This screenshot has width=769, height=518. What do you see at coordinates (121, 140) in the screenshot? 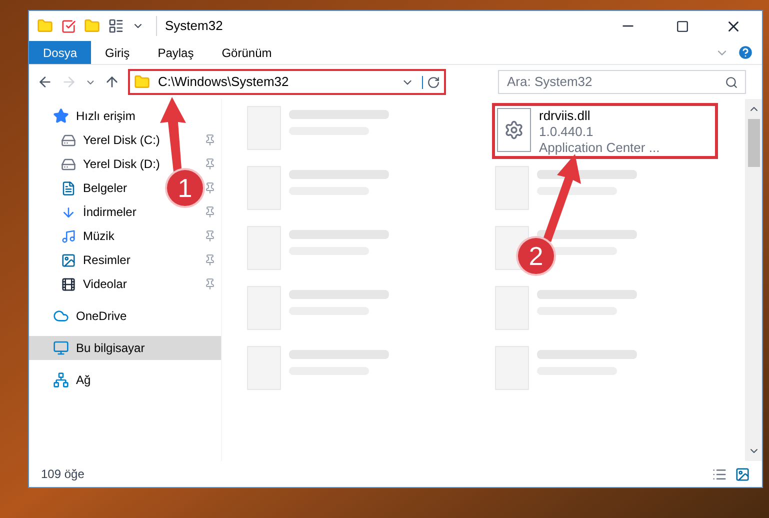
I see `nav-item: Yerel Disk (C:)` at bounding box center [121, 140].